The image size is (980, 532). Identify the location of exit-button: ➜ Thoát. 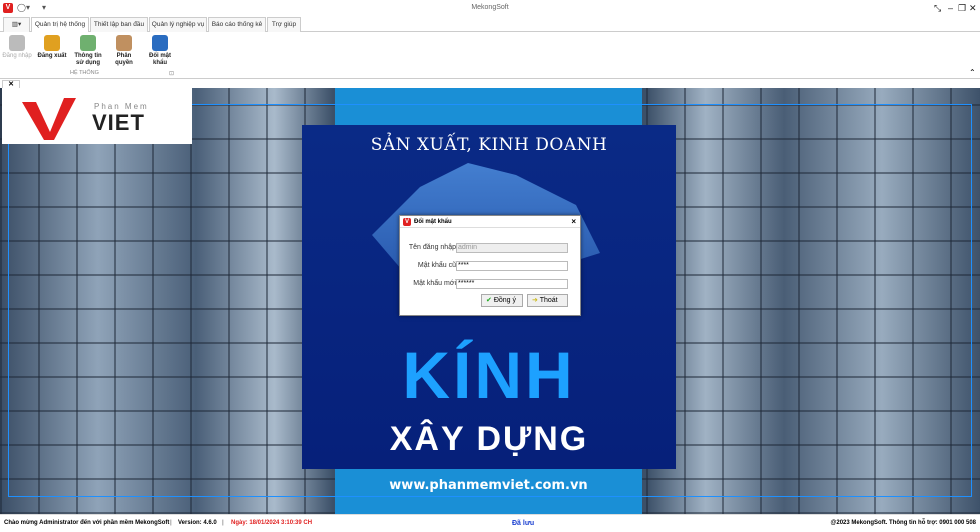
(547, 300).